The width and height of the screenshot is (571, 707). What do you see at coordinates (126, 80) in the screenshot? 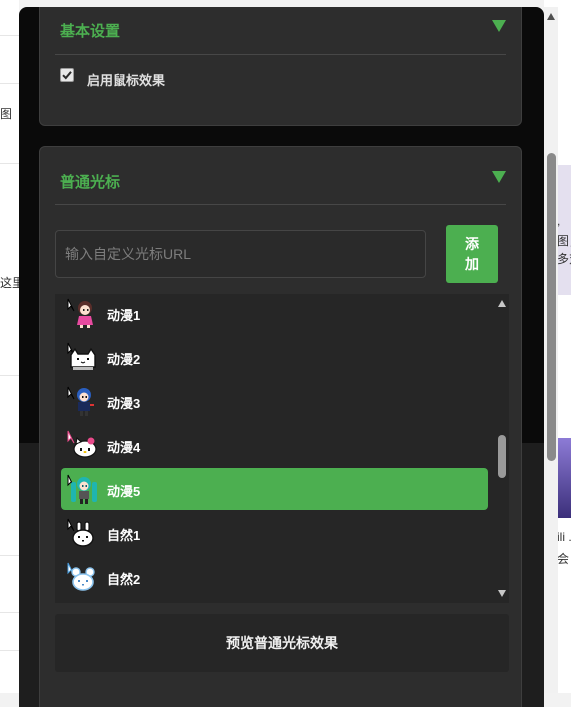
I see `enable-mouse-effect-label: 启用鼠标效果` at bounding box center [126, 80].